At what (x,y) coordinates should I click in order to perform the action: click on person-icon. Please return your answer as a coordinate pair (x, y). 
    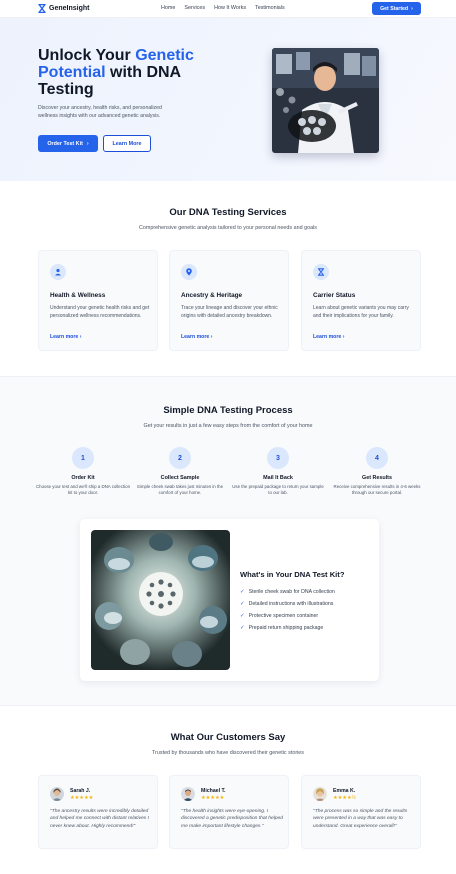
    Looking at the image, I should click on (58, 272).